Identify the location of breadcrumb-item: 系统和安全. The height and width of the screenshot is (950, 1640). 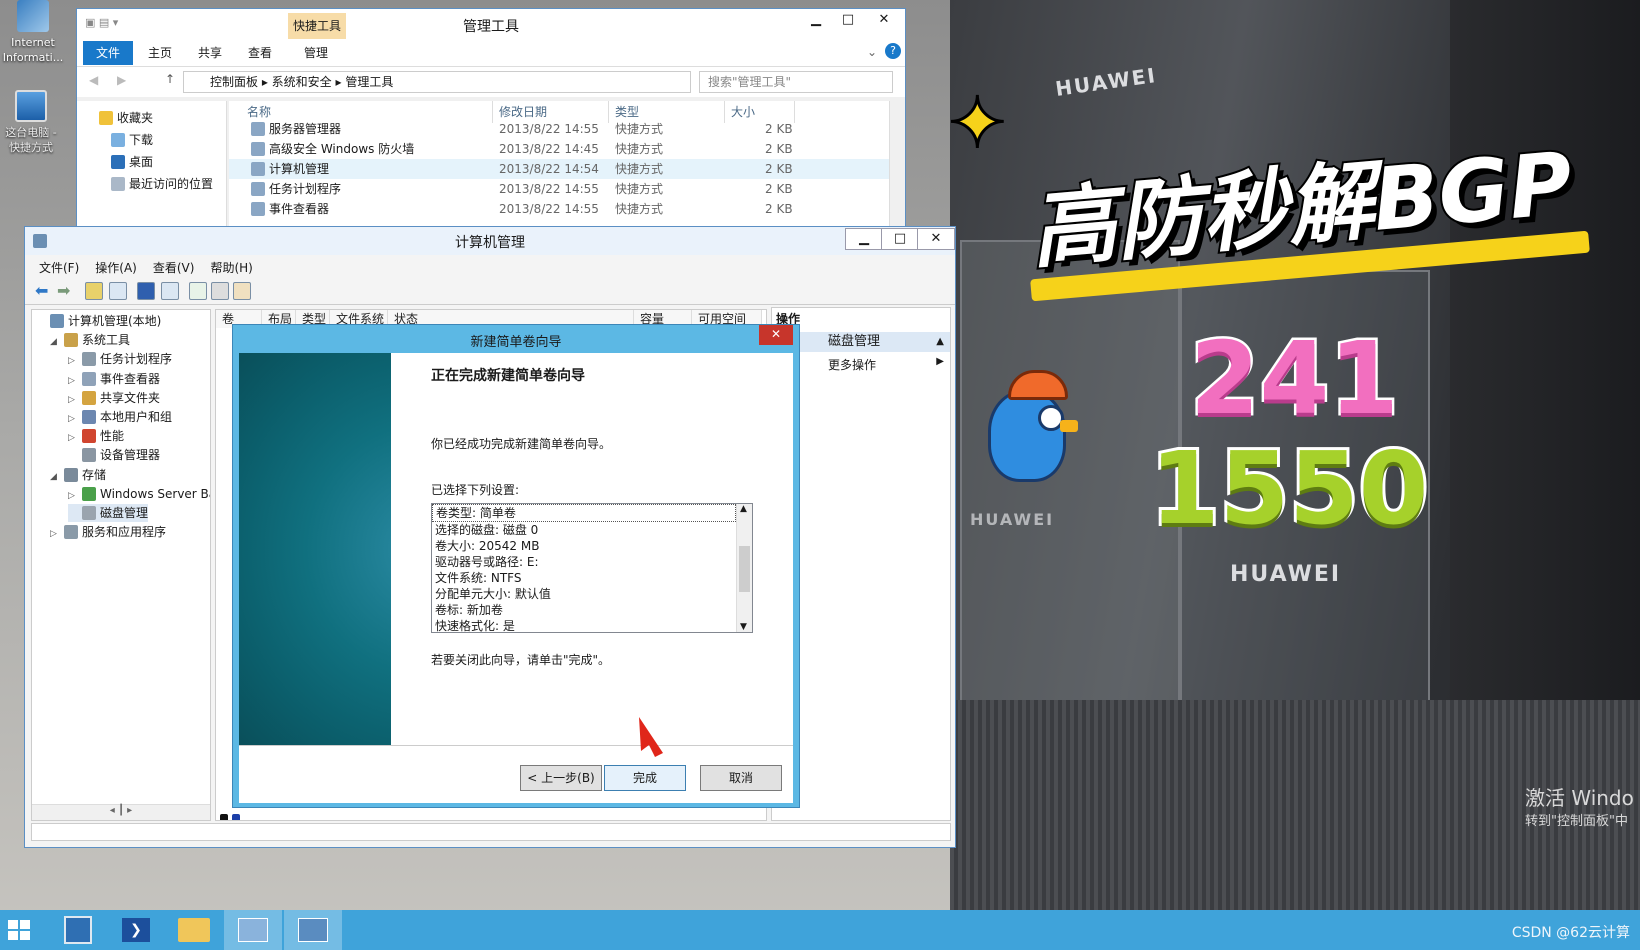
(302, 82).